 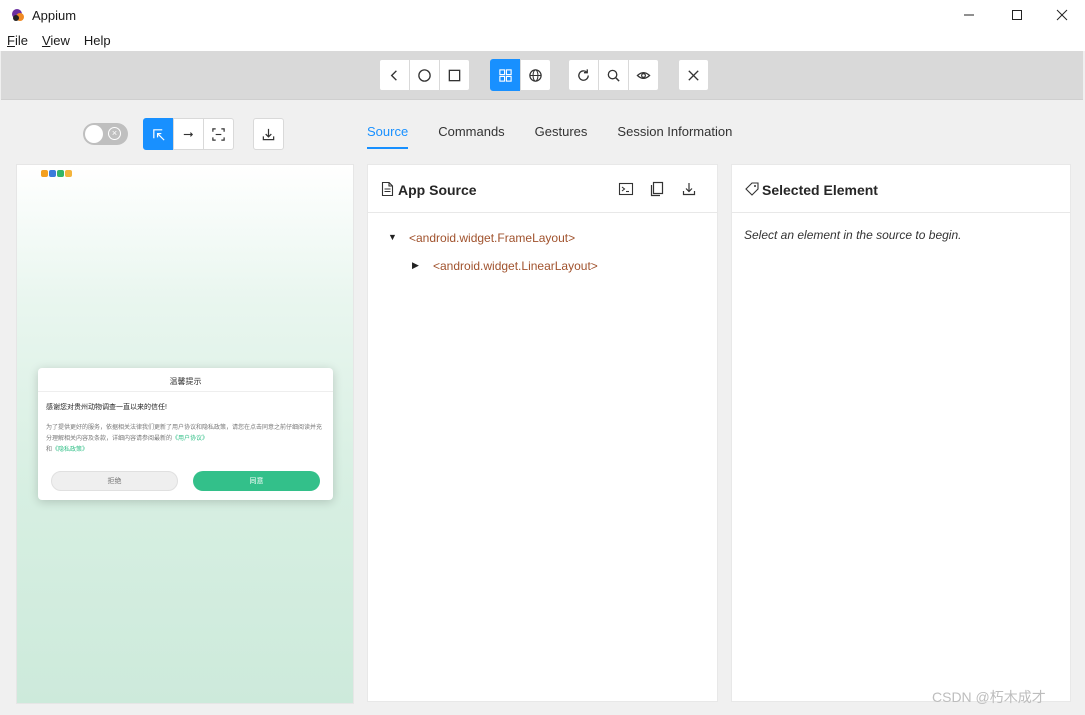 I want to click on tap-coordinates-icon, so click(x=218, y=134).